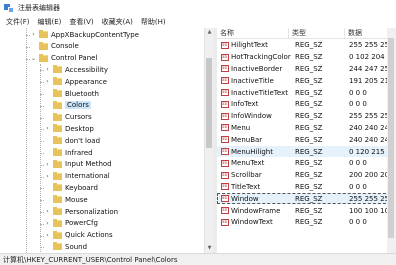 The height and width of the screenshot is (265, 396). I want to click on tree-item: Infrared, so click(68, 152).